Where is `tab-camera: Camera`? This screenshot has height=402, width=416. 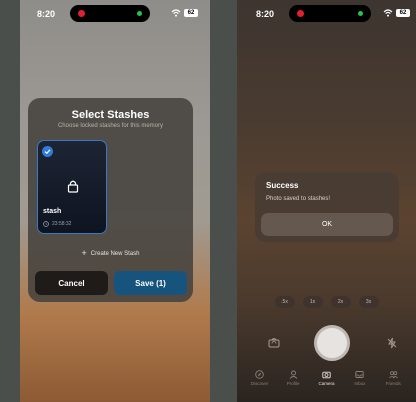 tab-camera: Camera is located at coordinates (326, 378).